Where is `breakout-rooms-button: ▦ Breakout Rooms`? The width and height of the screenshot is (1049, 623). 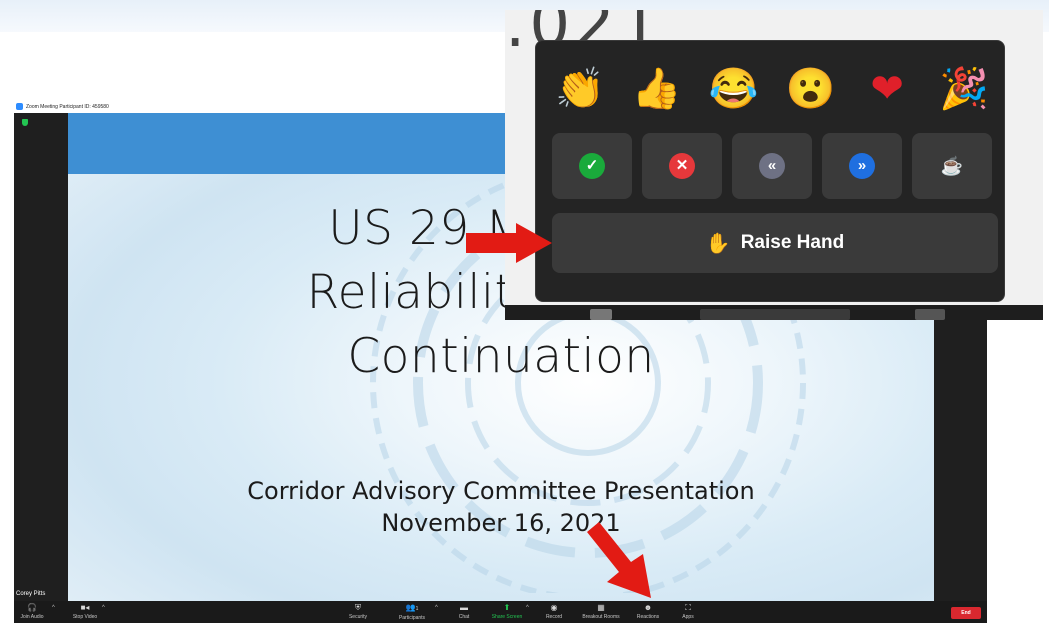
breakout-rooms-button: ▦ Breakout Rooms is located at coordinates (601, 613).